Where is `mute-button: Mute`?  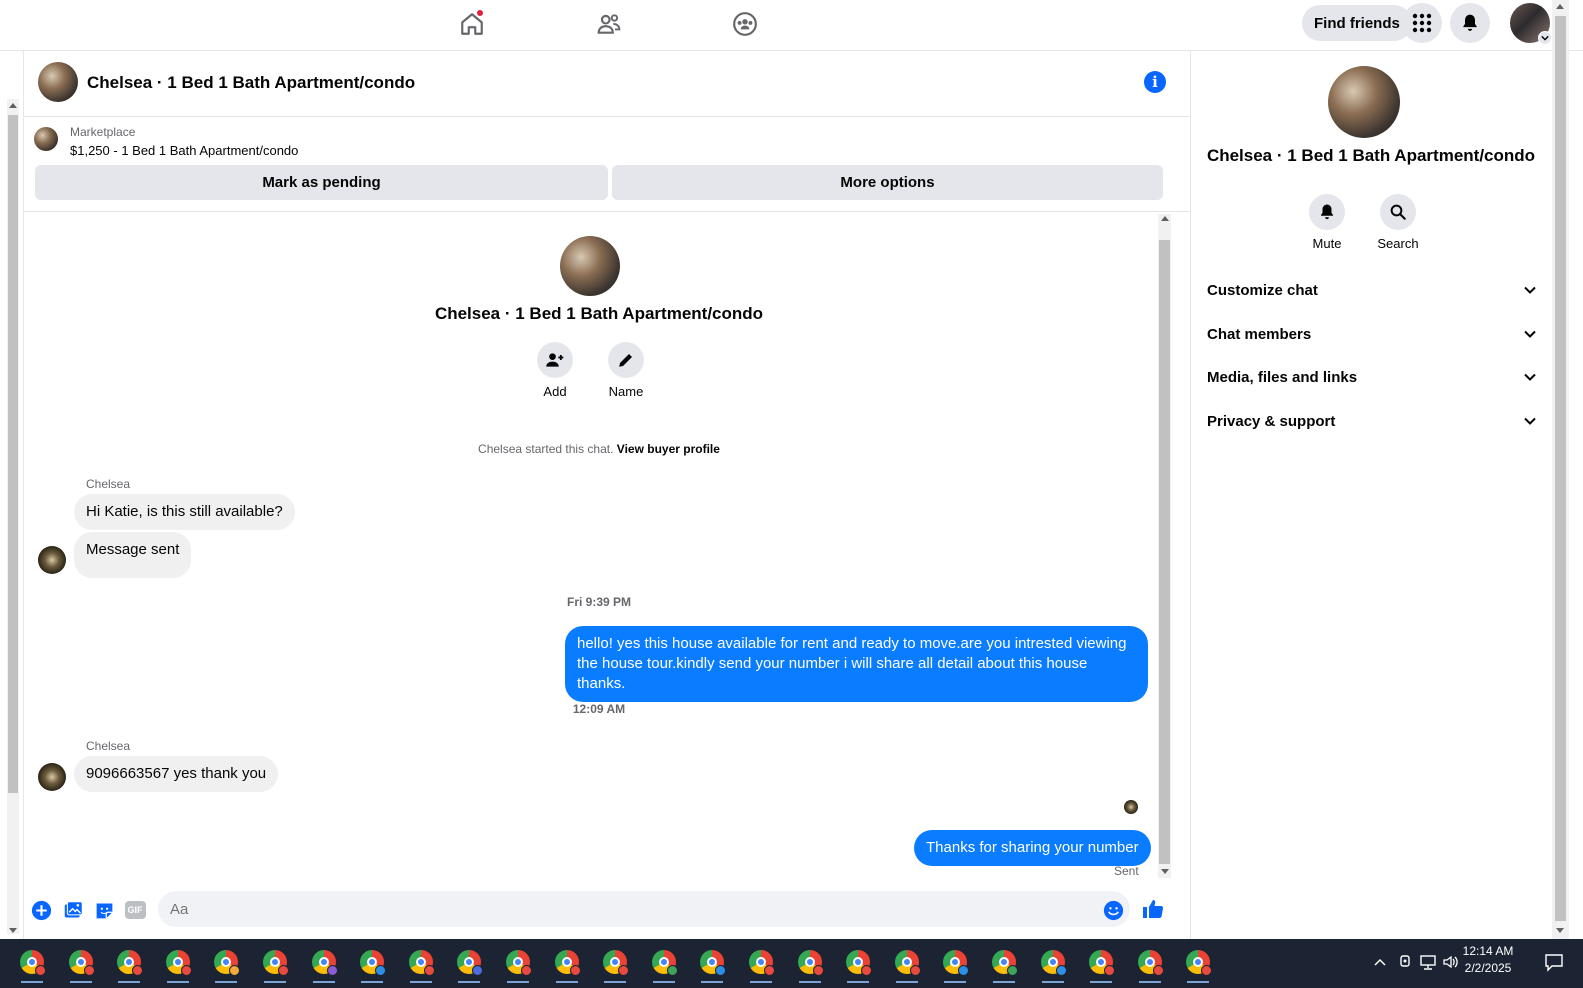 mute-button: Mute is located at coordinates (1327, 222).